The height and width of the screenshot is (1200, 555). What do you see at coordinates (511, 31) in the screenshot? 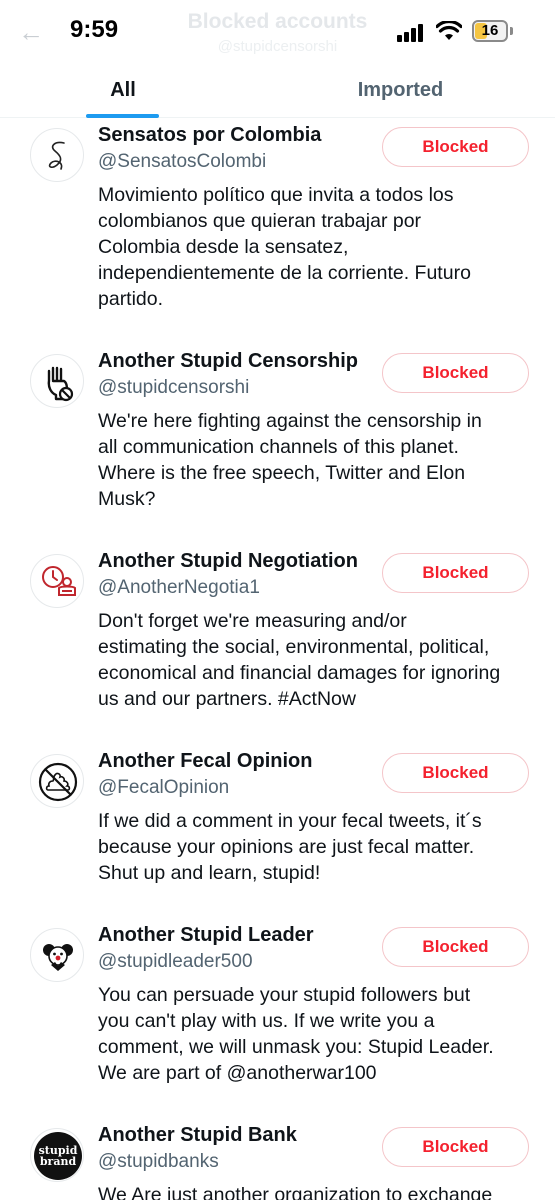
I see `battery-cap` at bounding box center [511, 31].